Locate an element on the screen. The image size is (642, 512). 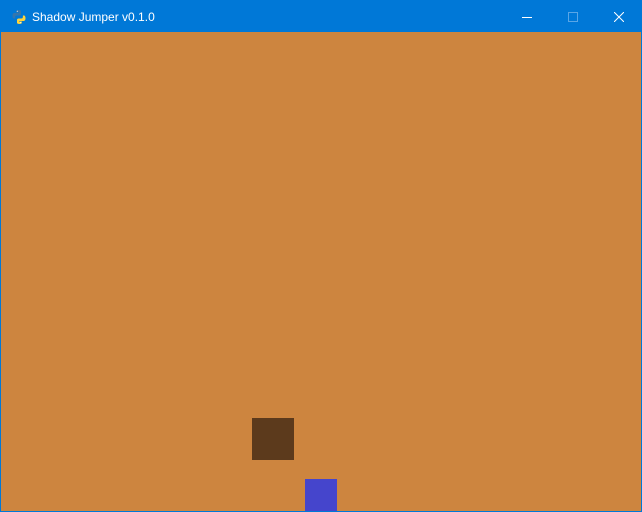
maximize-button is located at coordinates (573, 16).